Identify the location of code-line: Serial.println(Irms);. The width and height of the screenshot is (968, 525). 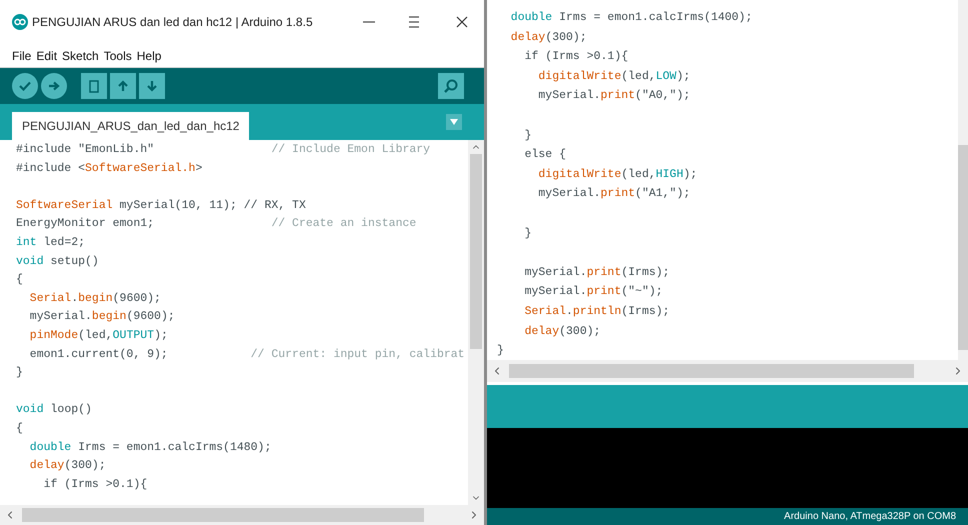
(597, 312).